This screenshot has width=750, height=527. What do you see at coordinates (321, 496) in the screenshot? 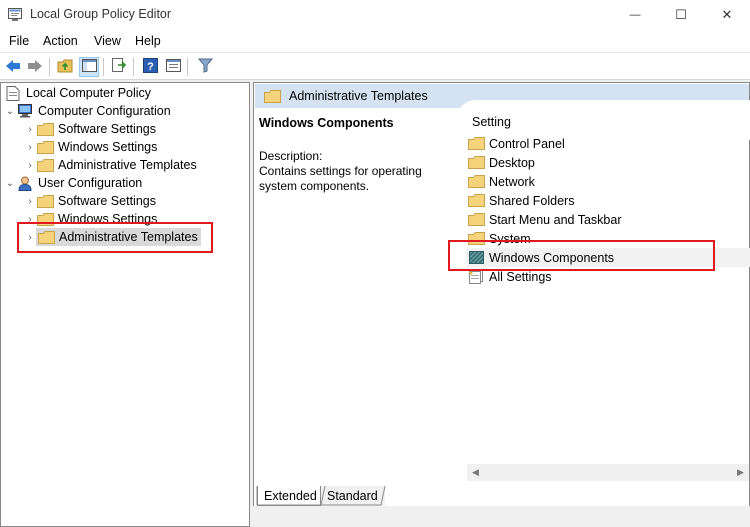
I see `tab-borders` at bounding box center [321, 496].